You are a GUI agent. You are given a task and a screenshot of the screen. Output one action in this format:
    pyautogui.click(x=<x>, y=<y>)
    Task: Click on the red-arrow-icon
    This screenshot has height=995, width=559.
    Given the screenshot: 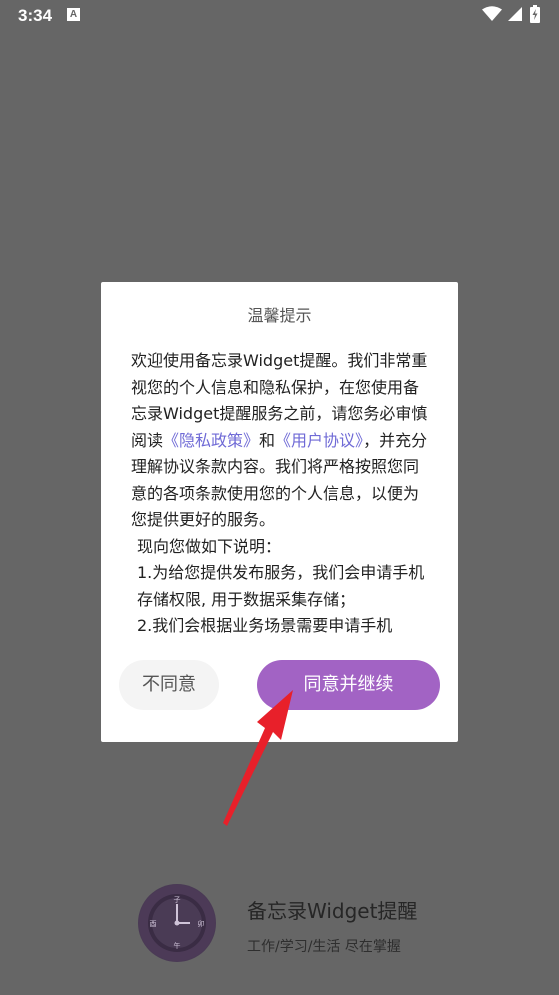 What is the action you would take?
    pyautogui.click(x=258, y=758)
    